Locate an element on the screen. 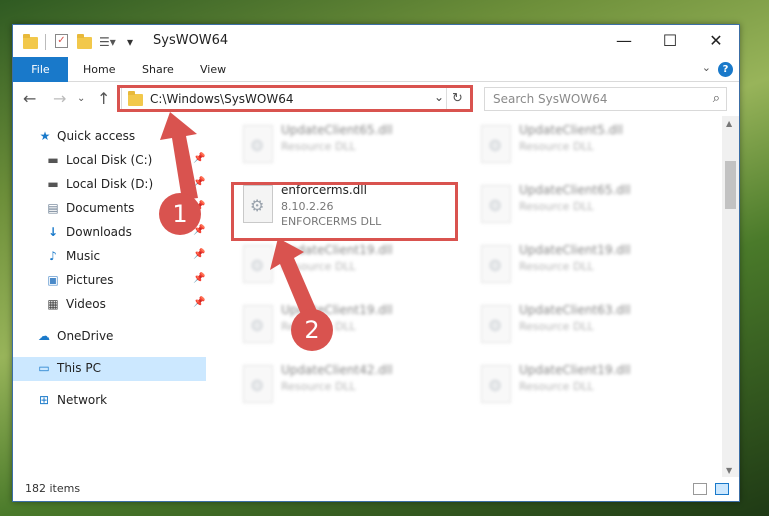 The width and height of the screenshot is (769, 516). tab-home: Home is located at coordinates (99, 69).